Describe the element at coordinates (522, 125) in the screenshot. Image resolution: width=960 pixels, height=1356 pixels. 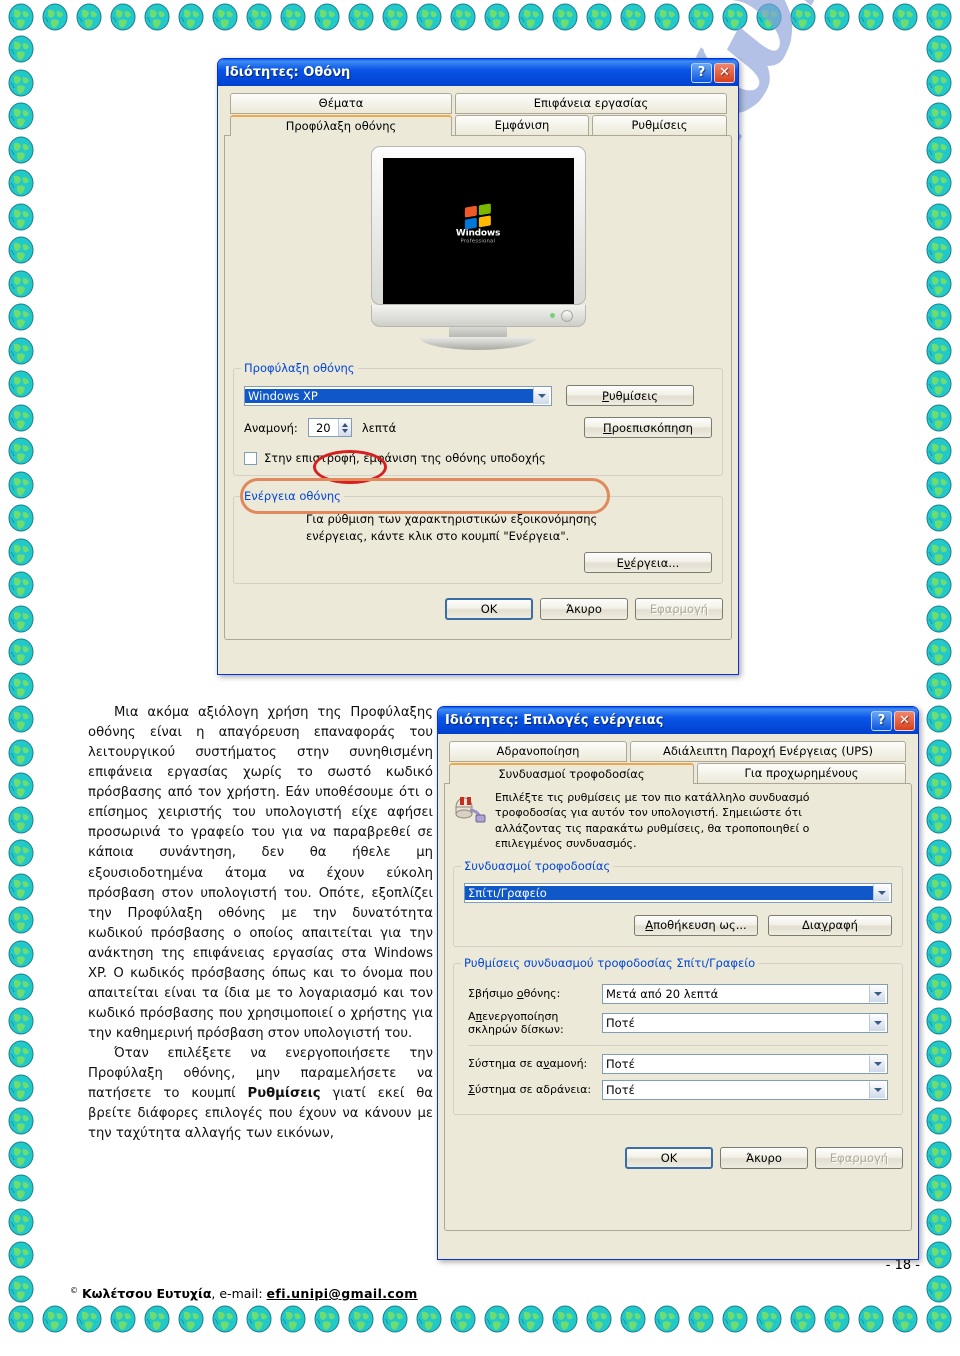
I see `tab-appearance: Εμφάνιση` at that location.